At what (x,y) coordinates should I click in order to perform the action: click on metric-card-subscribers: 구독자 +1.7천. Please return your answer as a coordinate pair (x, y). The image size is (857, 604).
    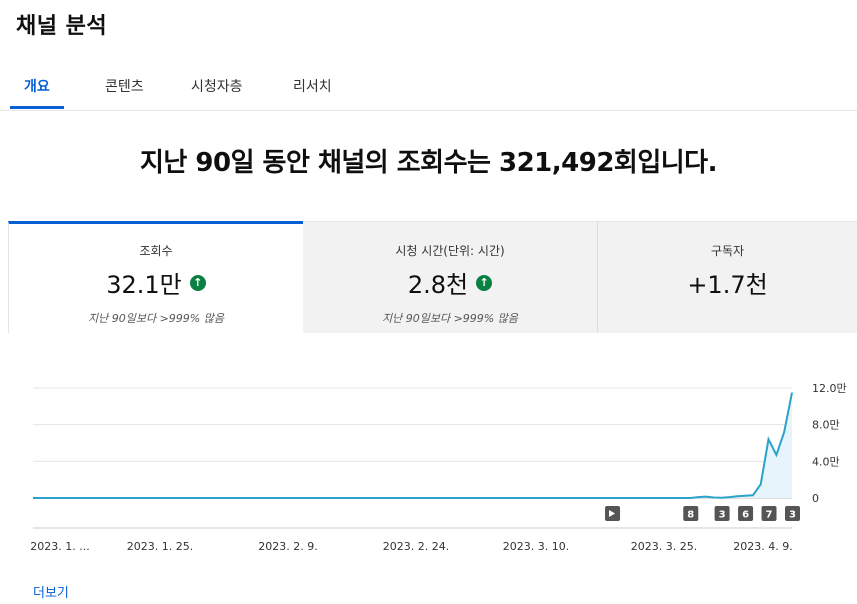
    Looking at the image, I should click on (727, 277).